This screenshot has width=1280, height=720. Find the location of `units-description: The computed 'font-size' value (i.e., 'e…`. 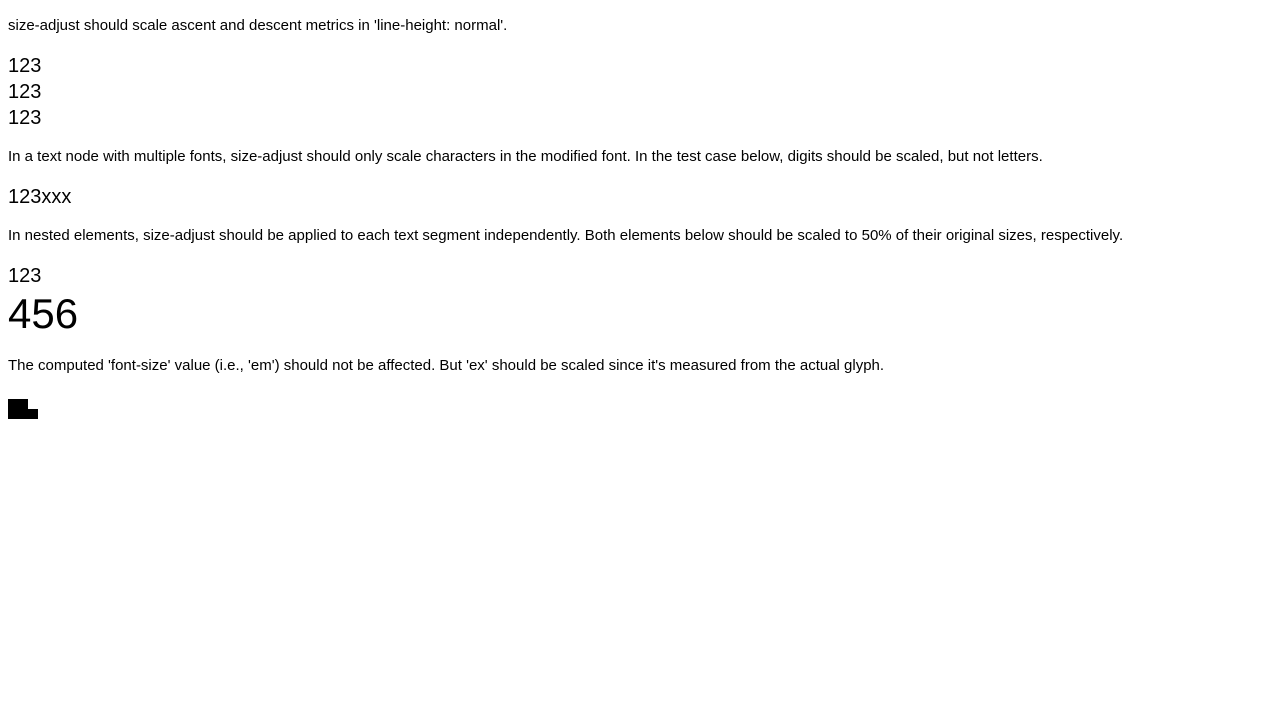

units-description: The computed 'font-size' value (i.e., 'e… is located at coordinates (446, 365).